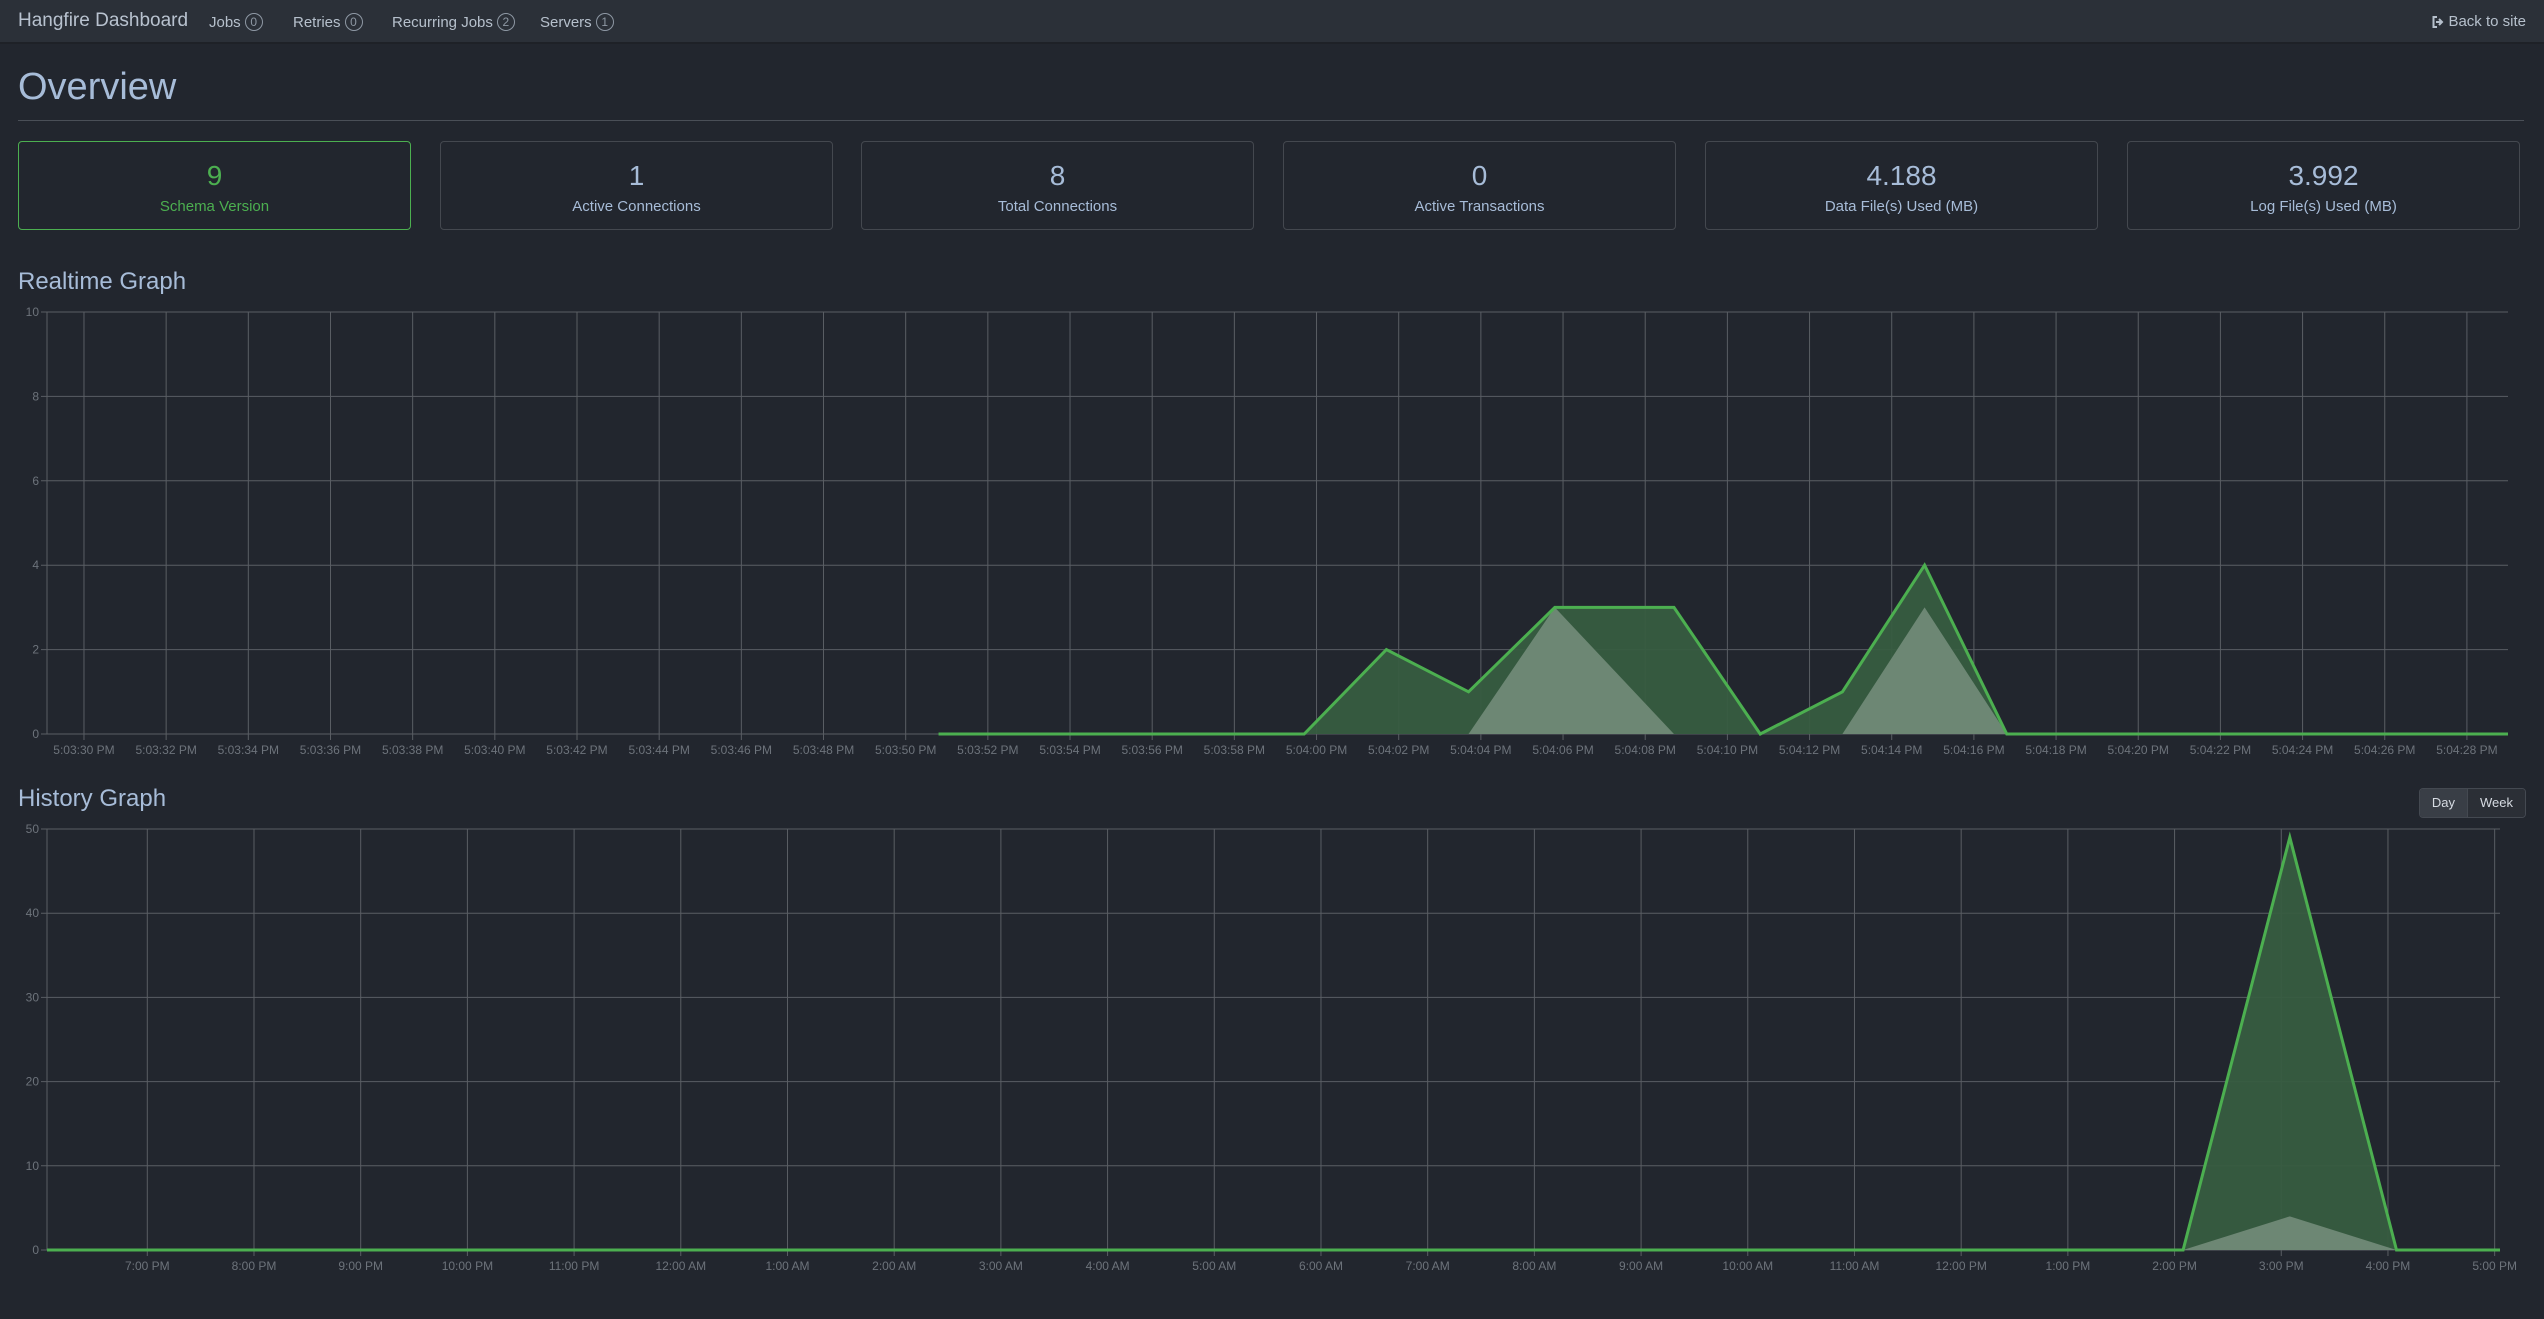  I want to click on x-tick-label: 5:03:32 PM, so click(165, 750).